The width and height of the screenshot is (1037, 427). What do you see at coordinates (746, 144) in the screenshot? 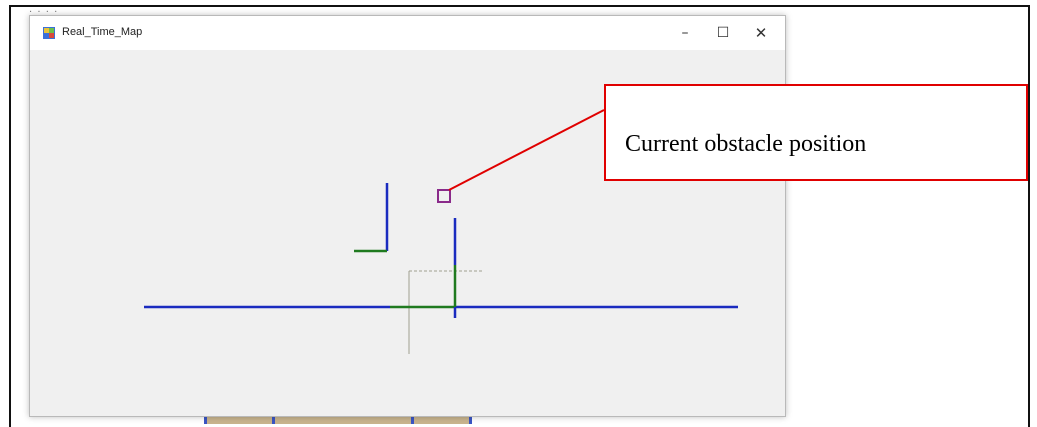
I see `callout-label: Current obstacle position` at bounding box center [746, 144].